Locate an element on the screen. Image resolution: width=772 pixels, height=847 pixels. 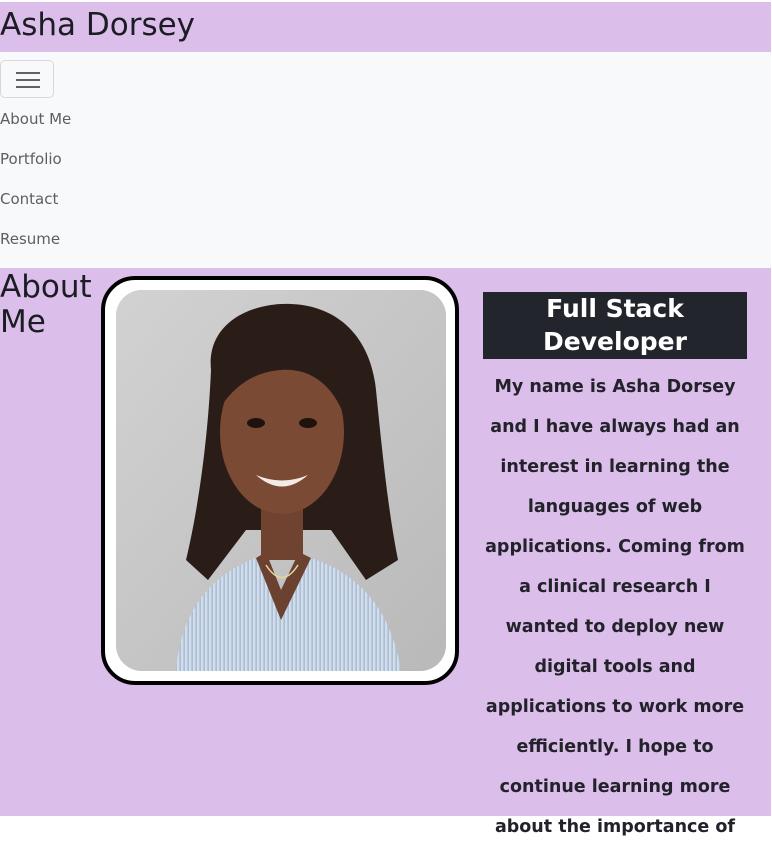
nav-link-resume: Resume is located at coordinates (30, 239).